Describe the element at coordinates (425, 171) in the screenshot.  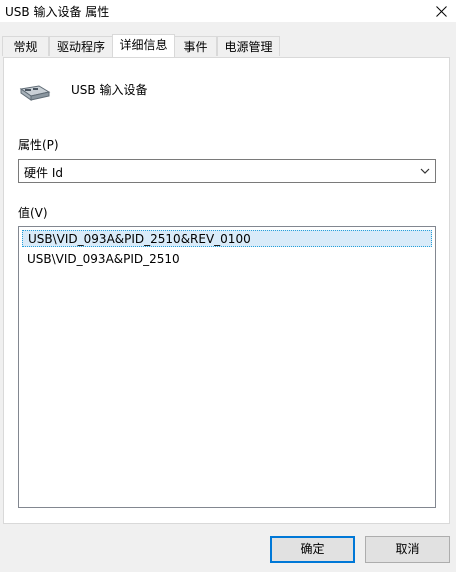
I see `chevron-down-icon` at that location.